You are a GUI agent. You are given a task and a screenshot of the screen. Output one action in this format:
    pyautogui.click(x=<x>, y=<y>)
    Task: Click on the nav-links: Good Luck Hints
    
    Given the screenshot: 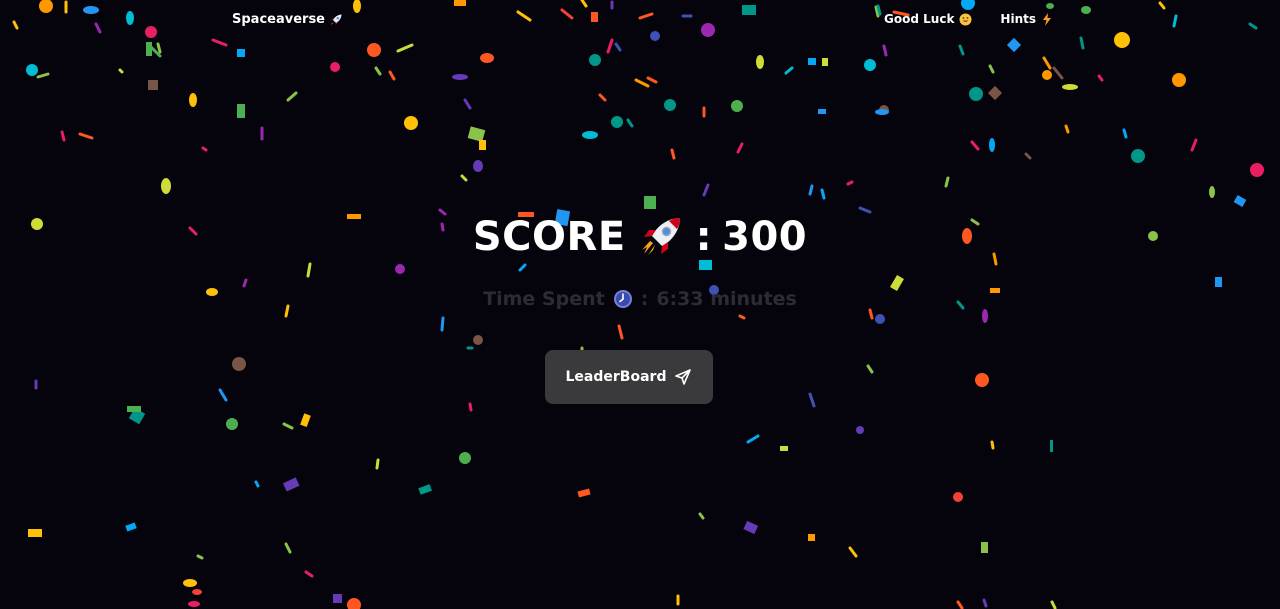 What is the action you would take?
    pyautogui.click(x=969, y=19)
    